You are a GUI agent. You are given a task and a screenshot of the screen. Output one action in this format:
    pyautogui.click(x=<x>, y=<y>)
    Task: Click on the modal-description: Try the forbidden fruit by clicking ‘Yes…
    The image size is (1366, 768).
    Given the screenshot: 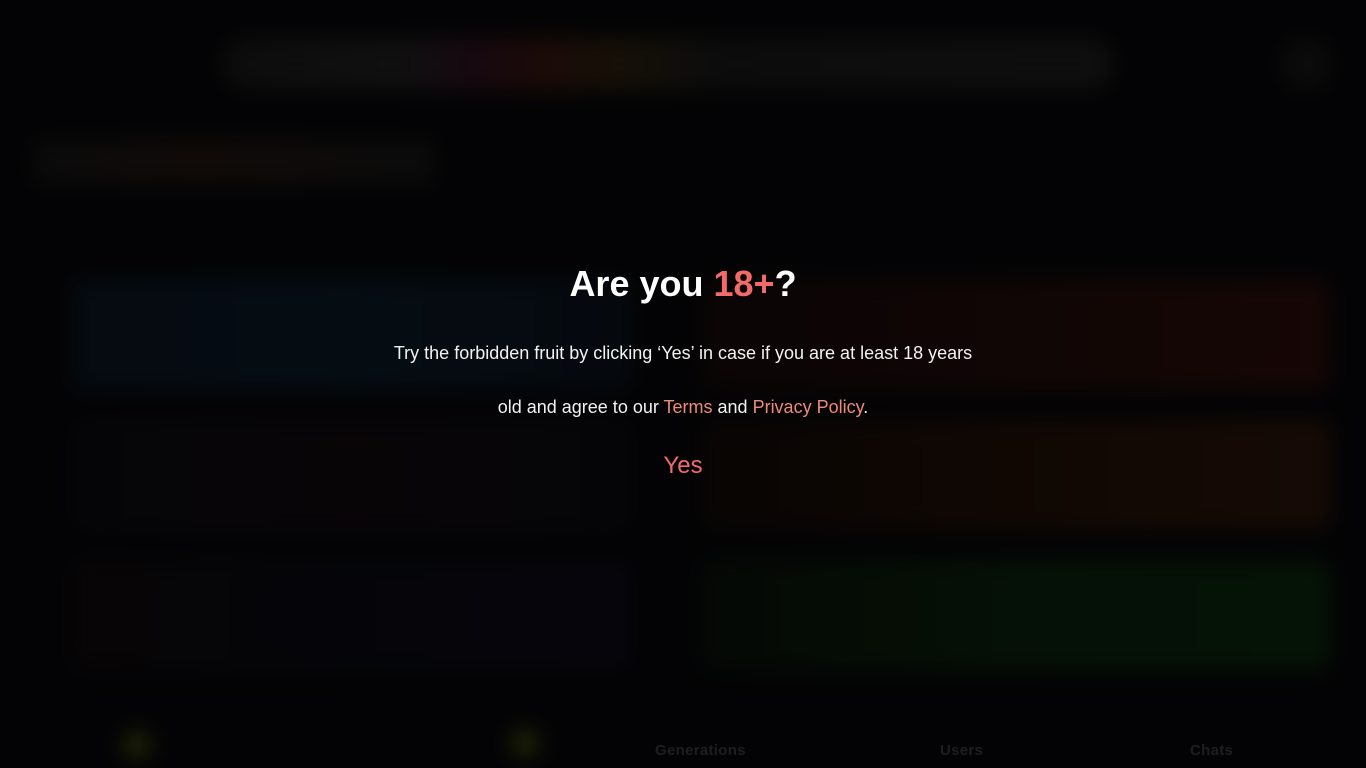 What is the action you would take?
    pyautogui.click(x=683, y=380)
    